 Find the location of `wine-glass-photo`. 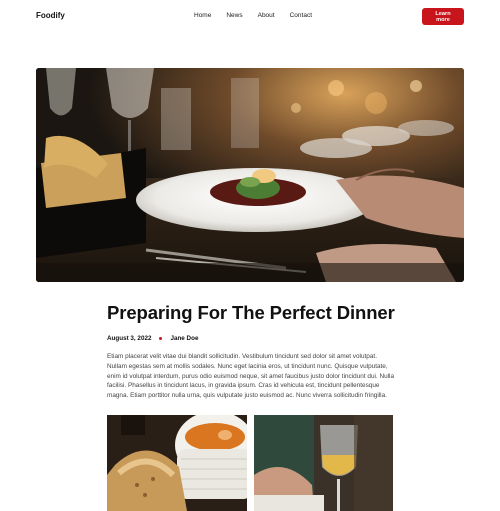

wine-glass-photo is located at coordinates (323, 463).